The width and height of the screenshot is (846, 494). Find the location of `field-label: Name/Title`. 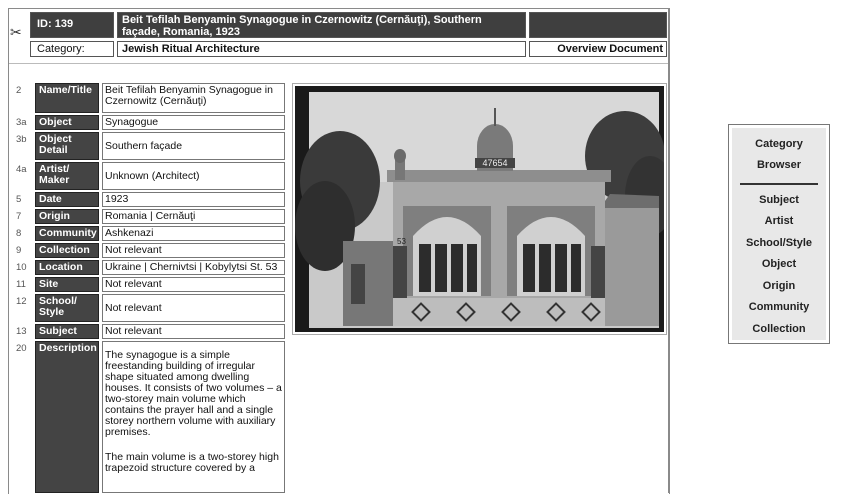

field-label: Name/Title is located at coordinates (67, 98).